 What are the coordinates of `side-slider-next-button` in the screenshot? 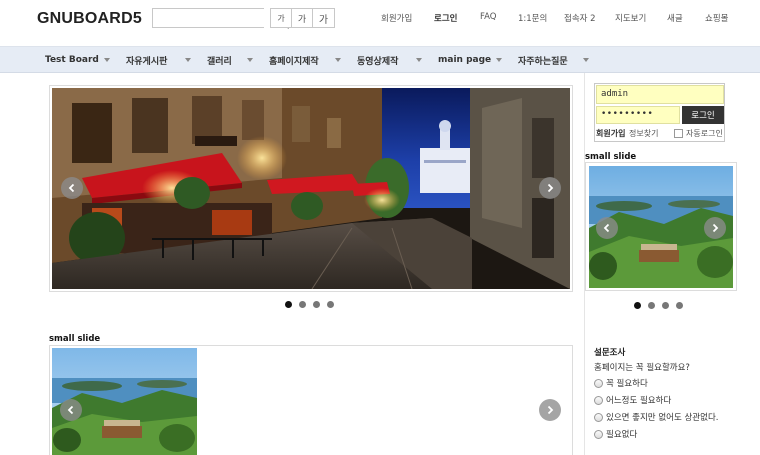 It's located at (715, 228).